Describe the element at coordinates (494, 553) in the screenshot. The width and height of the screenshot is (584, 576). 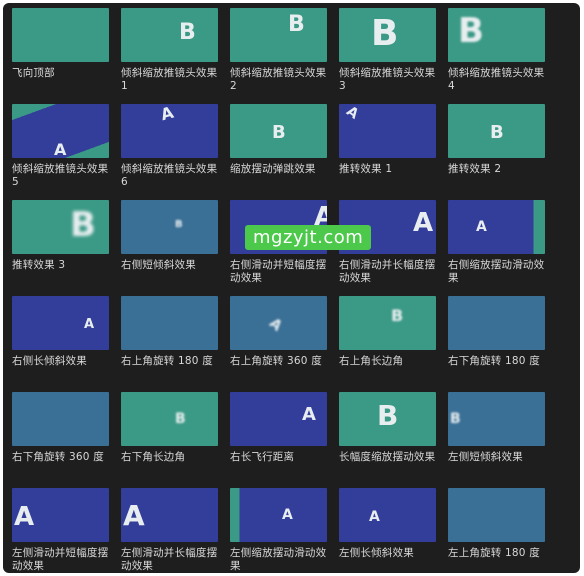
I see `effect-label: 左上角旋转 180 度` at that location.